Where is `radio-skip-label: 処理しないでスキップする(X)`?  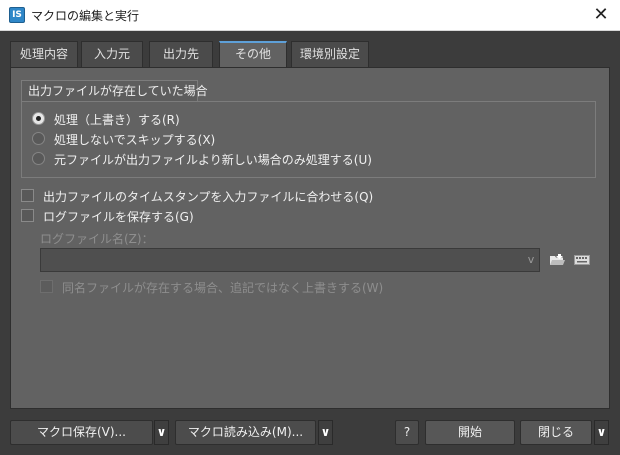
radio-skip-label: 処理しないでスキップする(X) is located at coordinates (135, 140).